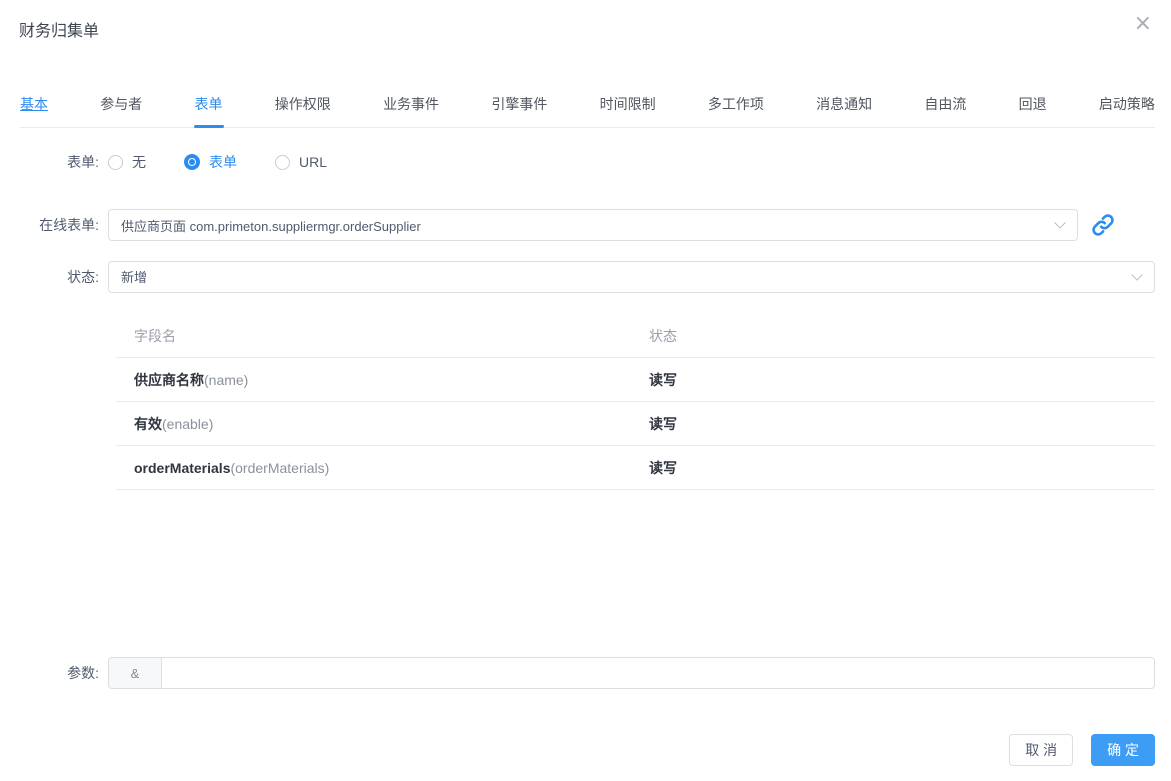  I want to click on radio-url: URL, so click(301, 162).